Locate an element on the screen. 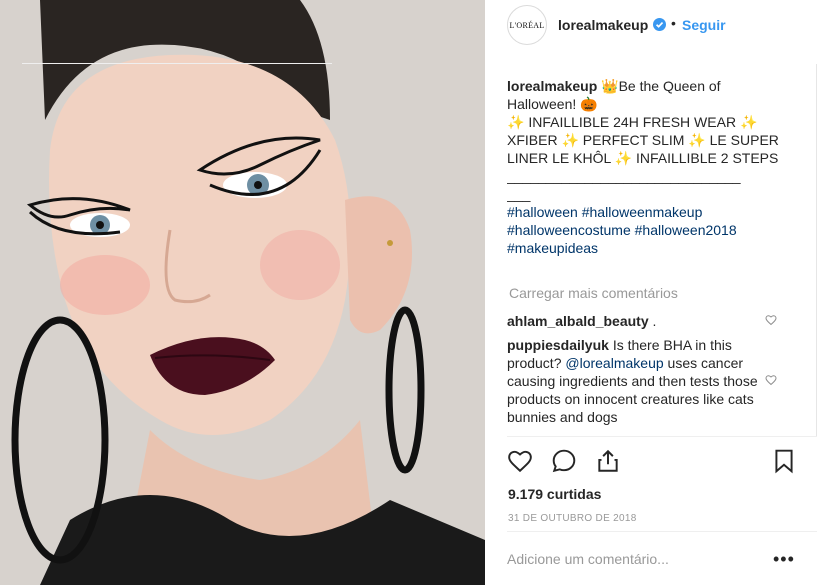 Image resolution: width=817 pixels, height=585 pixels. add-comment-input is located at coordinates (627, 559).